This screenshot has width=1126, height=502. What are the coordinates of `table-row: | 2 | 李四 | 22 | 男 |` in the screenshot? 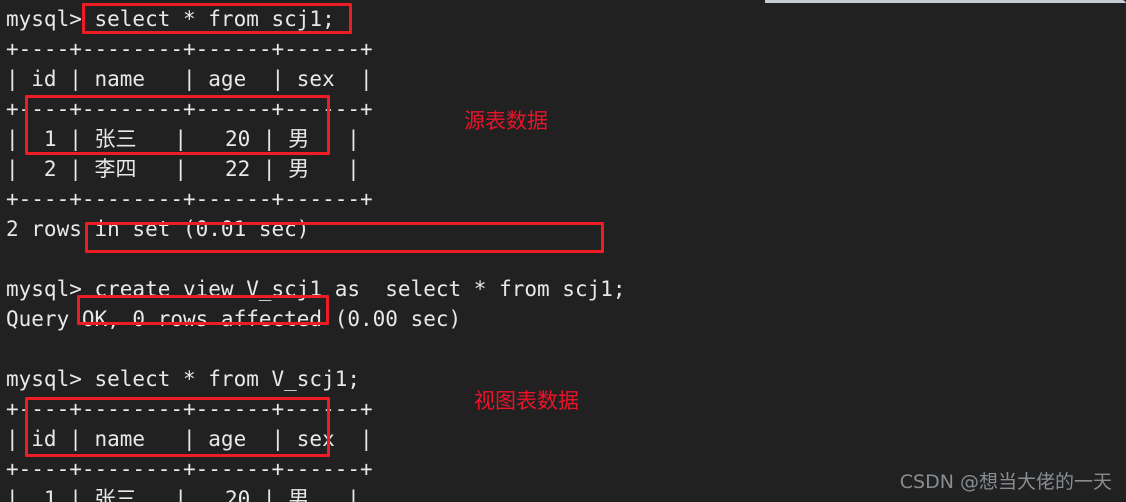 It's located at (183, 169).